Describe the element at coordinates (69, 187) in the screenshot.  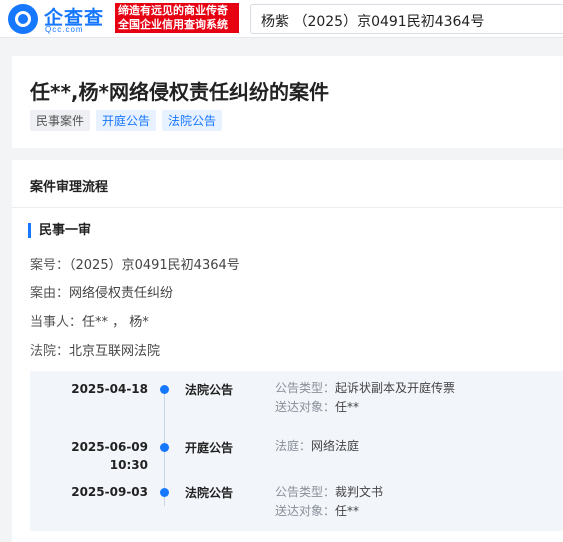
I see `section-title: 案件审理流程` at that location.